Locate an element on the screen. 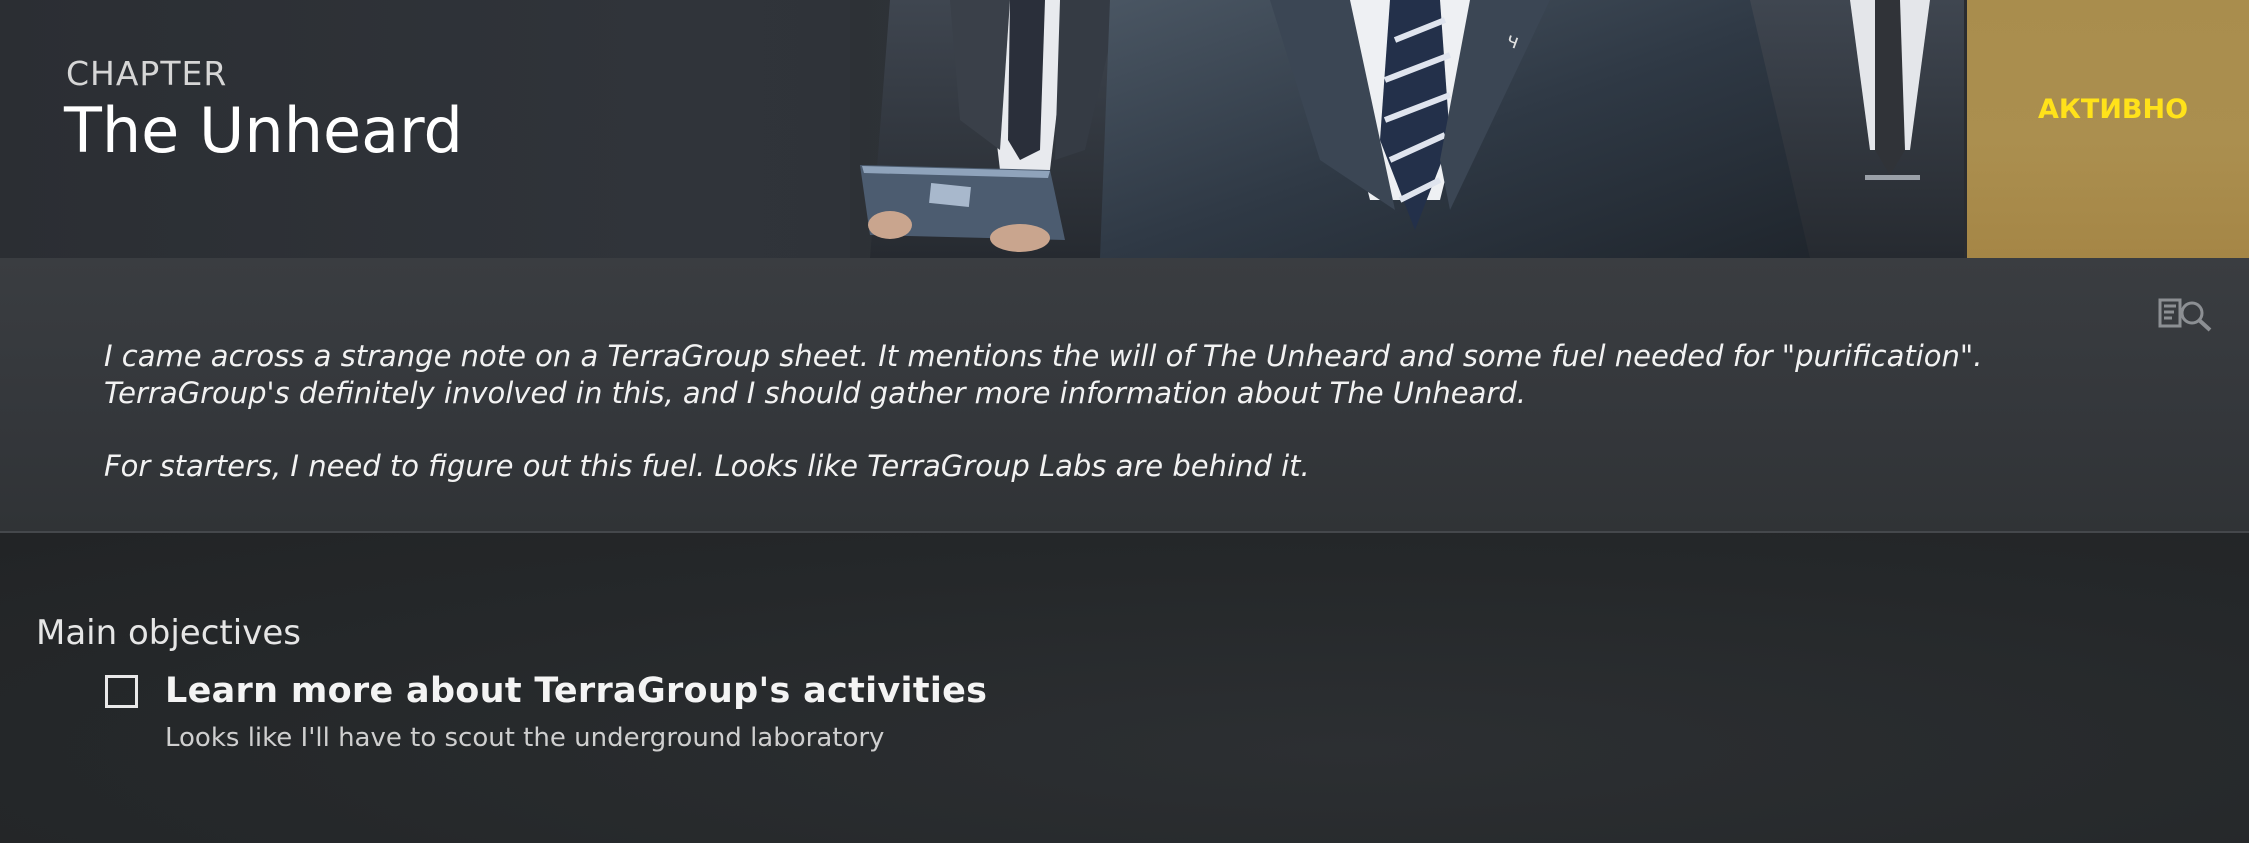 This screenshot has width=2249, height=843. chapter-label: CHAPTER is located at coordinates (147, 73).